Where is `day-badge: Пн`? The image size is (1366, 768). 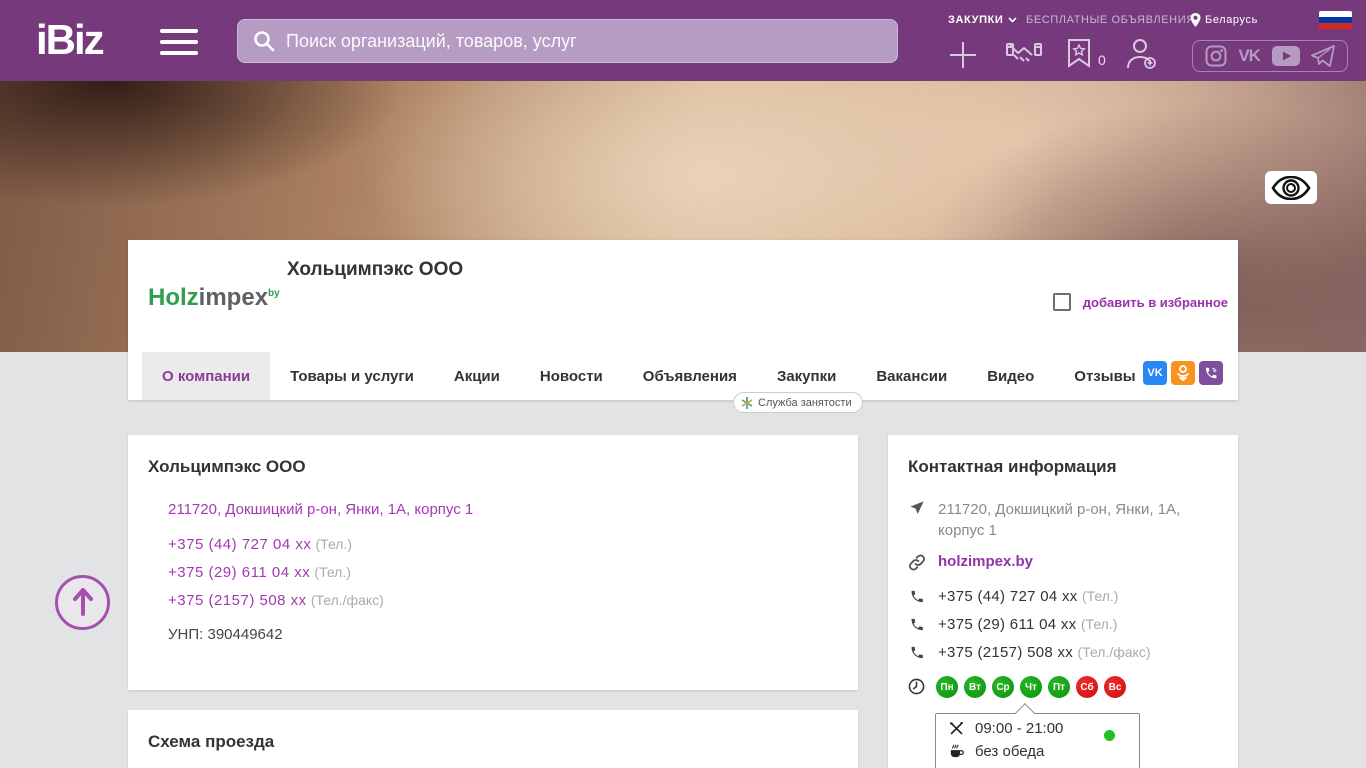 day-badge: Пн is located at coordinates (947, 687).